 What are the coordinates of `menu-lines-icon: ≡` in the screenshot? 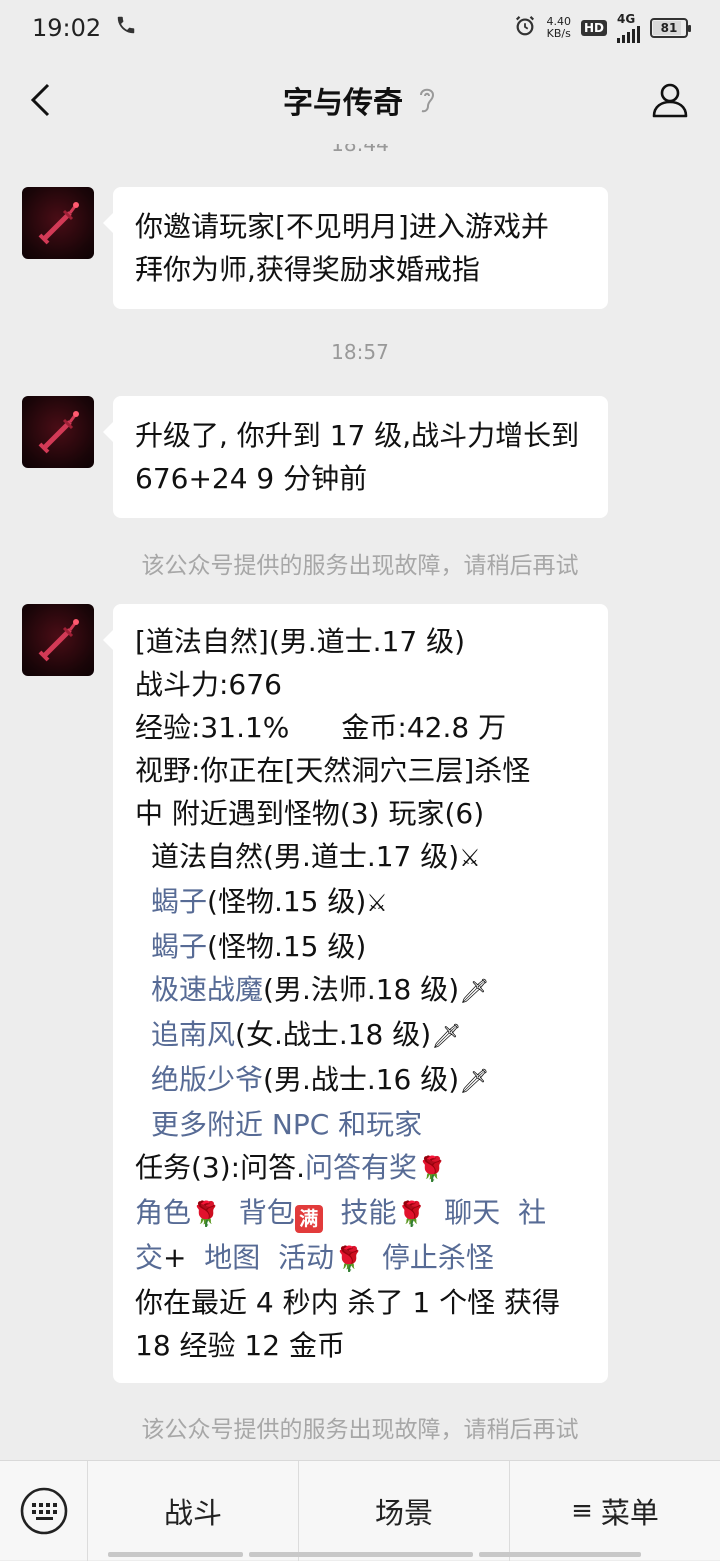 It's located at (582, 1510).